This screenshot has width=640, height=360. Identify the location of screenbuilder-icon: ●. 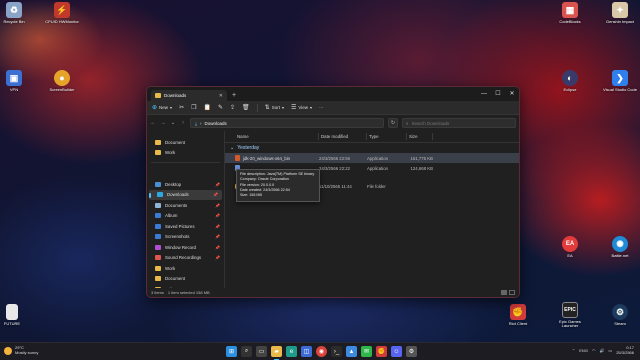
(62, 78).